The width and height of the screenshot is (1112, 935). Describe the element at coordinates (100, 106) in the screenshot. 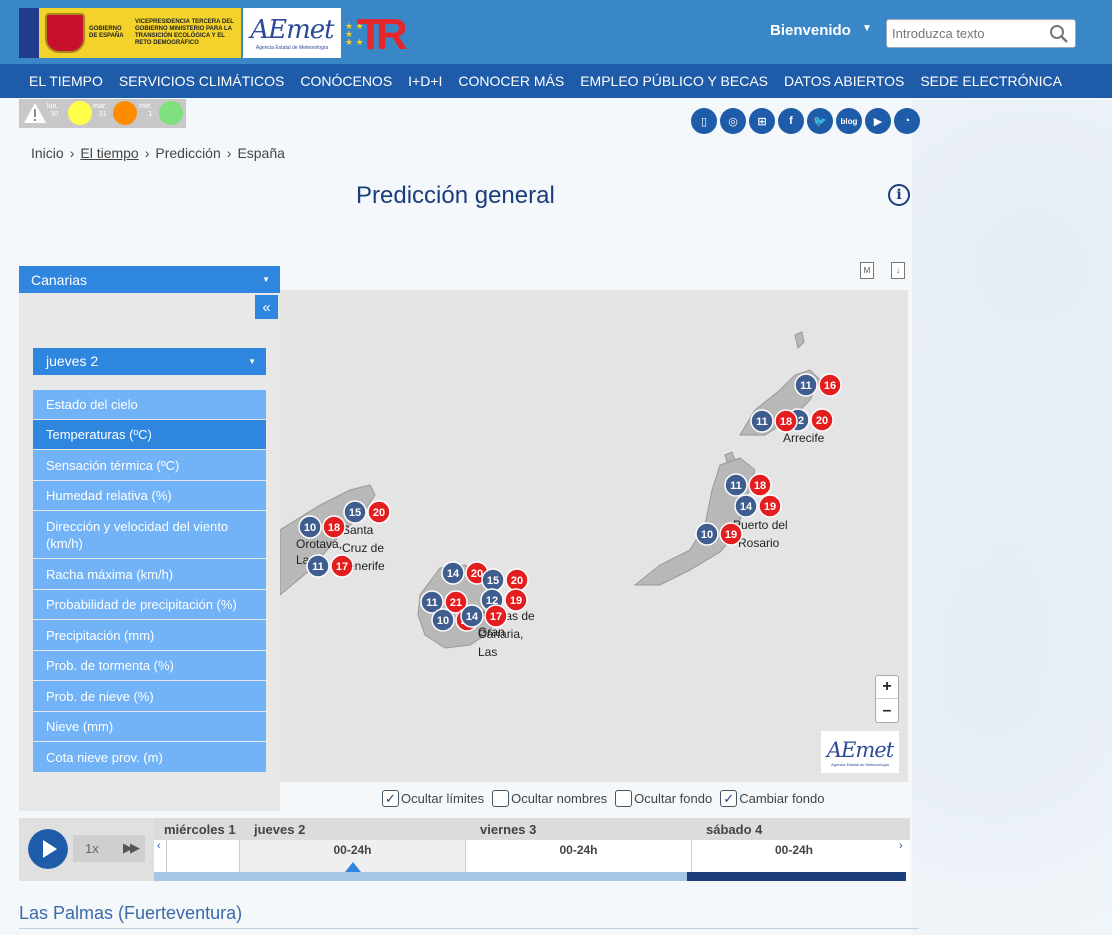

I see `warning-day-name: mar.` at that location.